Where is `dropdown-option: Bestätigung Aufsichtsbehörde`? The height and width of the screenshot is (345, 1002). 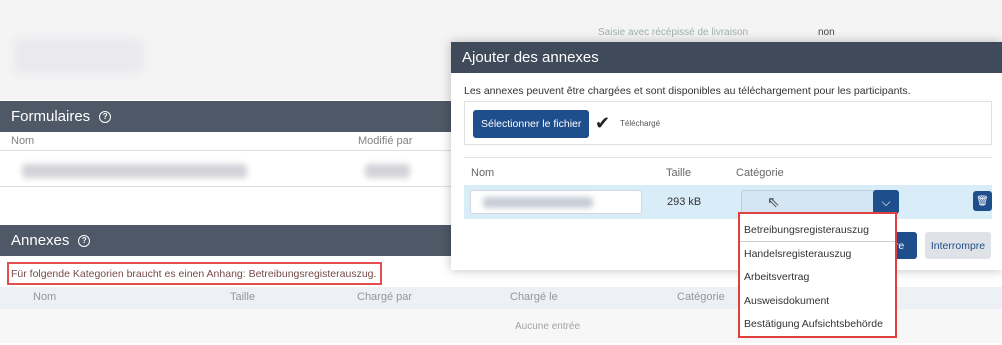 dropdown-option: Bestätigung Aufsichtsbehörde is located at coordinates (817, 324).